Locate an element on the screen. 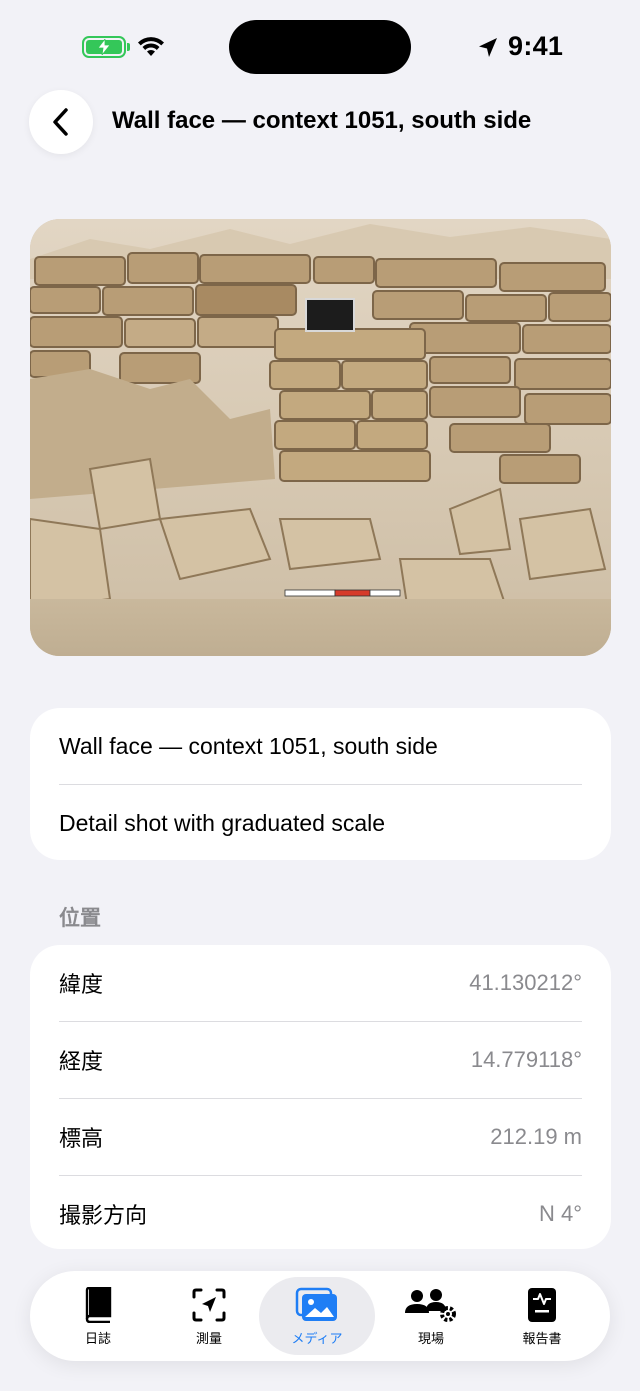  row-value: 212.19 m is located at coordinates (536, 1136).